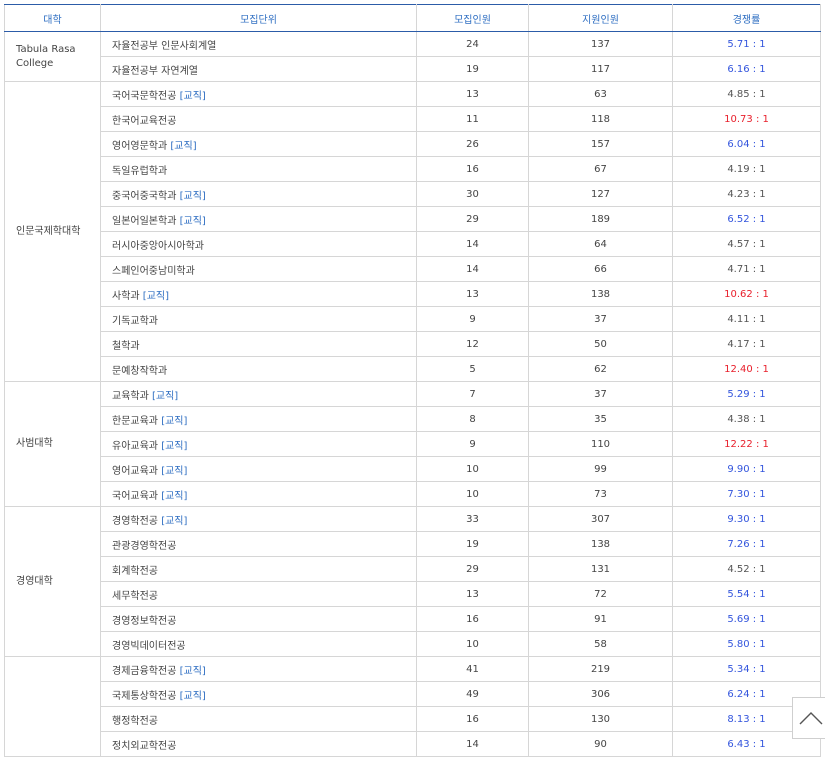 The width and height of the screenshot is (825, 757). Describe the element at coordinates (472, 619) in the screenshot. I see `quota-cell: 16` at that location.